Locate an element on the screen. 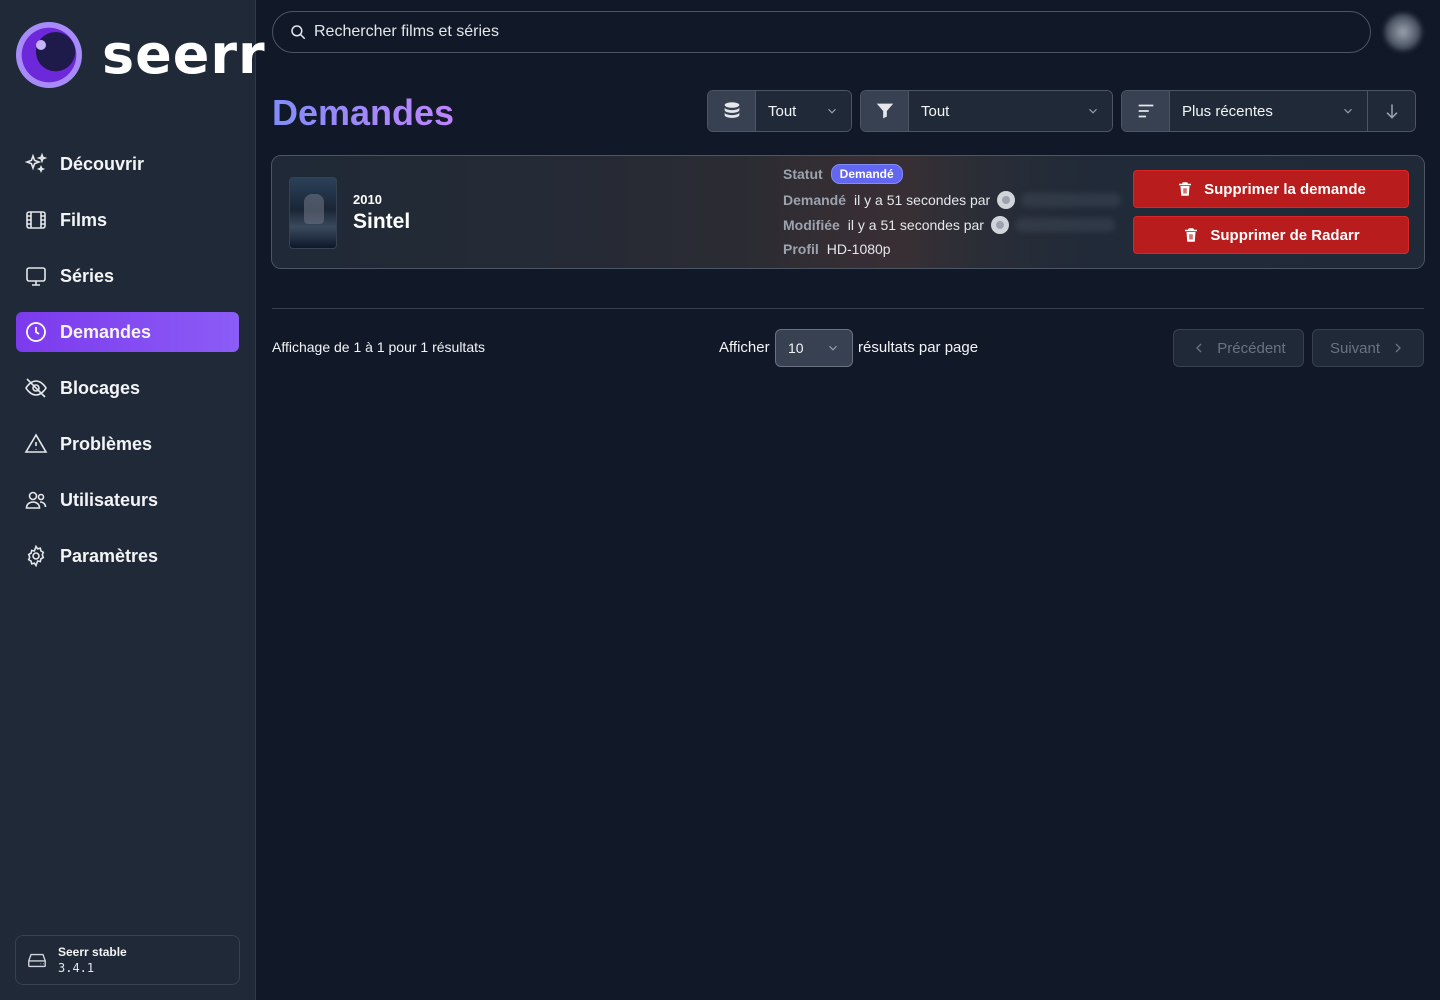  status-badge: Demandé is located at coordinates (866, 174).